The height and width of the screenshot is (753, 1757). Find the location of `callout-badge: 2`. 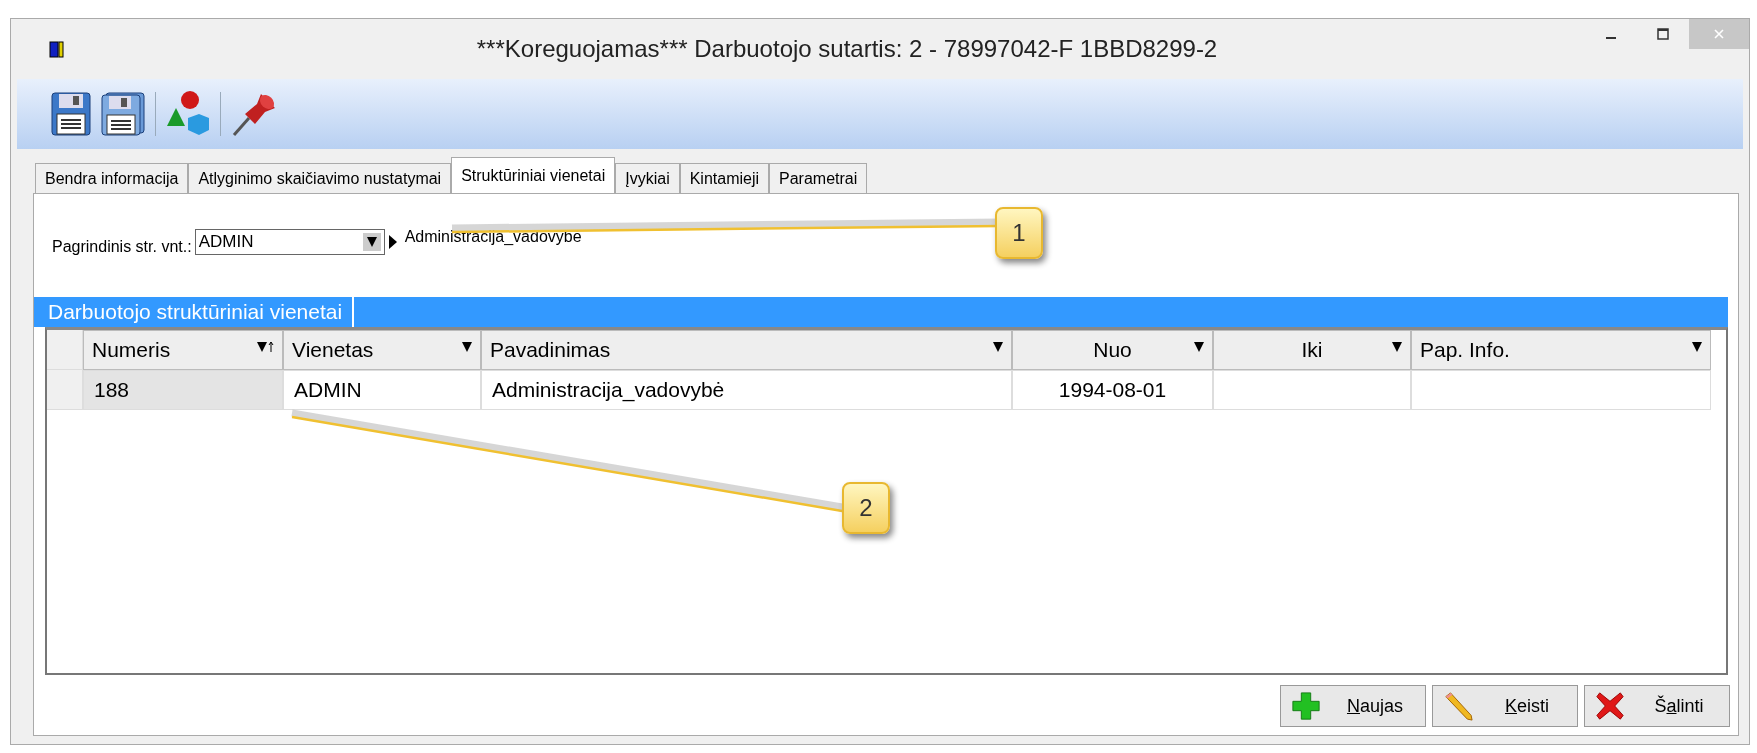

callout-badge: 2 is located at coordinates (866, 508).